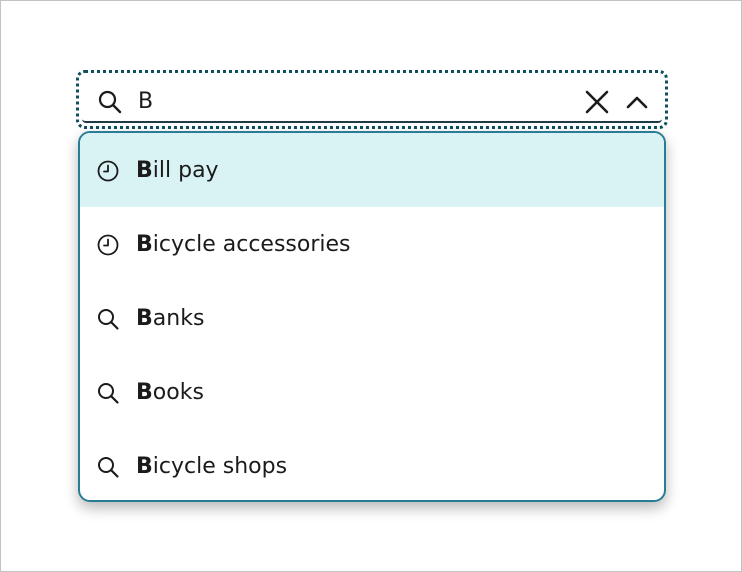 The image size is (742, 572). What do you see at coordinates (170, 392) in the screenshot?
I see `suggestion-label: Books` at bounding box center [170, 392].